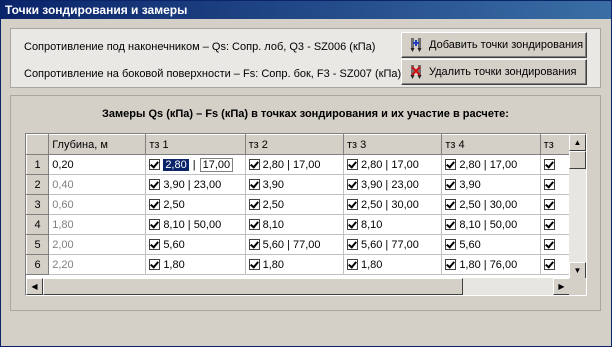  I want to click on depth-cell: 2,00, so click(97, 244).